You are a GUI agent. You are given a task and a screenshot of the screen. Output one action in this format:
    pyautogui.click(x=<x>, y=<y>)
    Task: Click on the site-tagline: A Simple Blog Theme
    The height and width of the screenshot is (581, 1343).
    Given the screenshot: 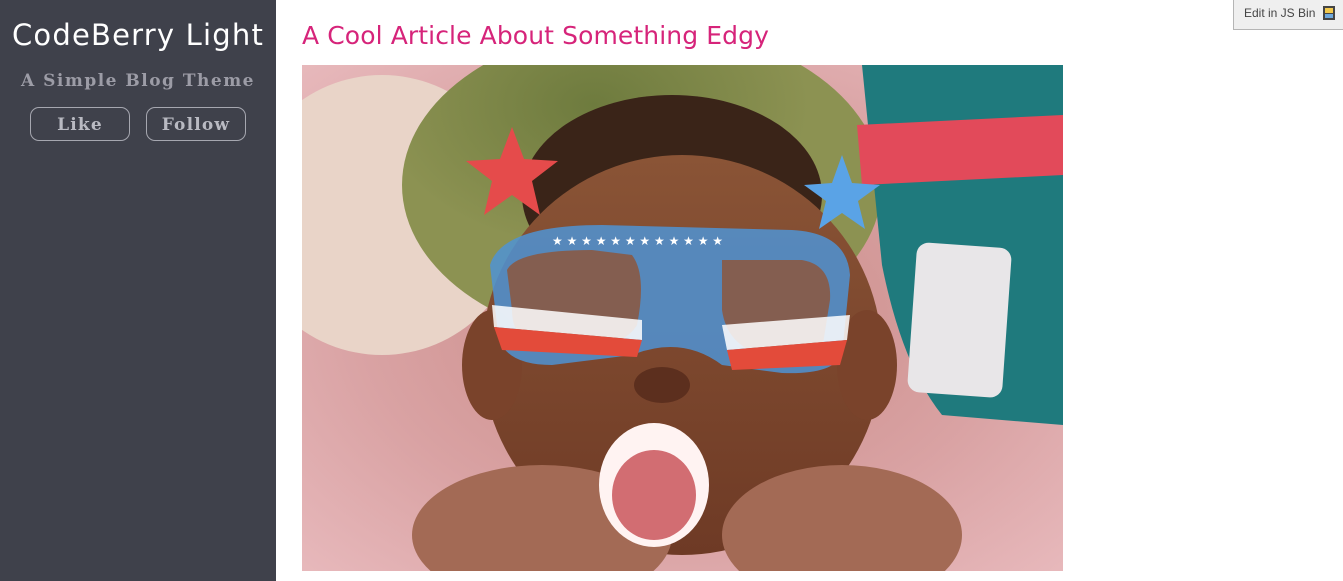 What is the action you would take?
    pyautogui.click(x=137, y=81)
    